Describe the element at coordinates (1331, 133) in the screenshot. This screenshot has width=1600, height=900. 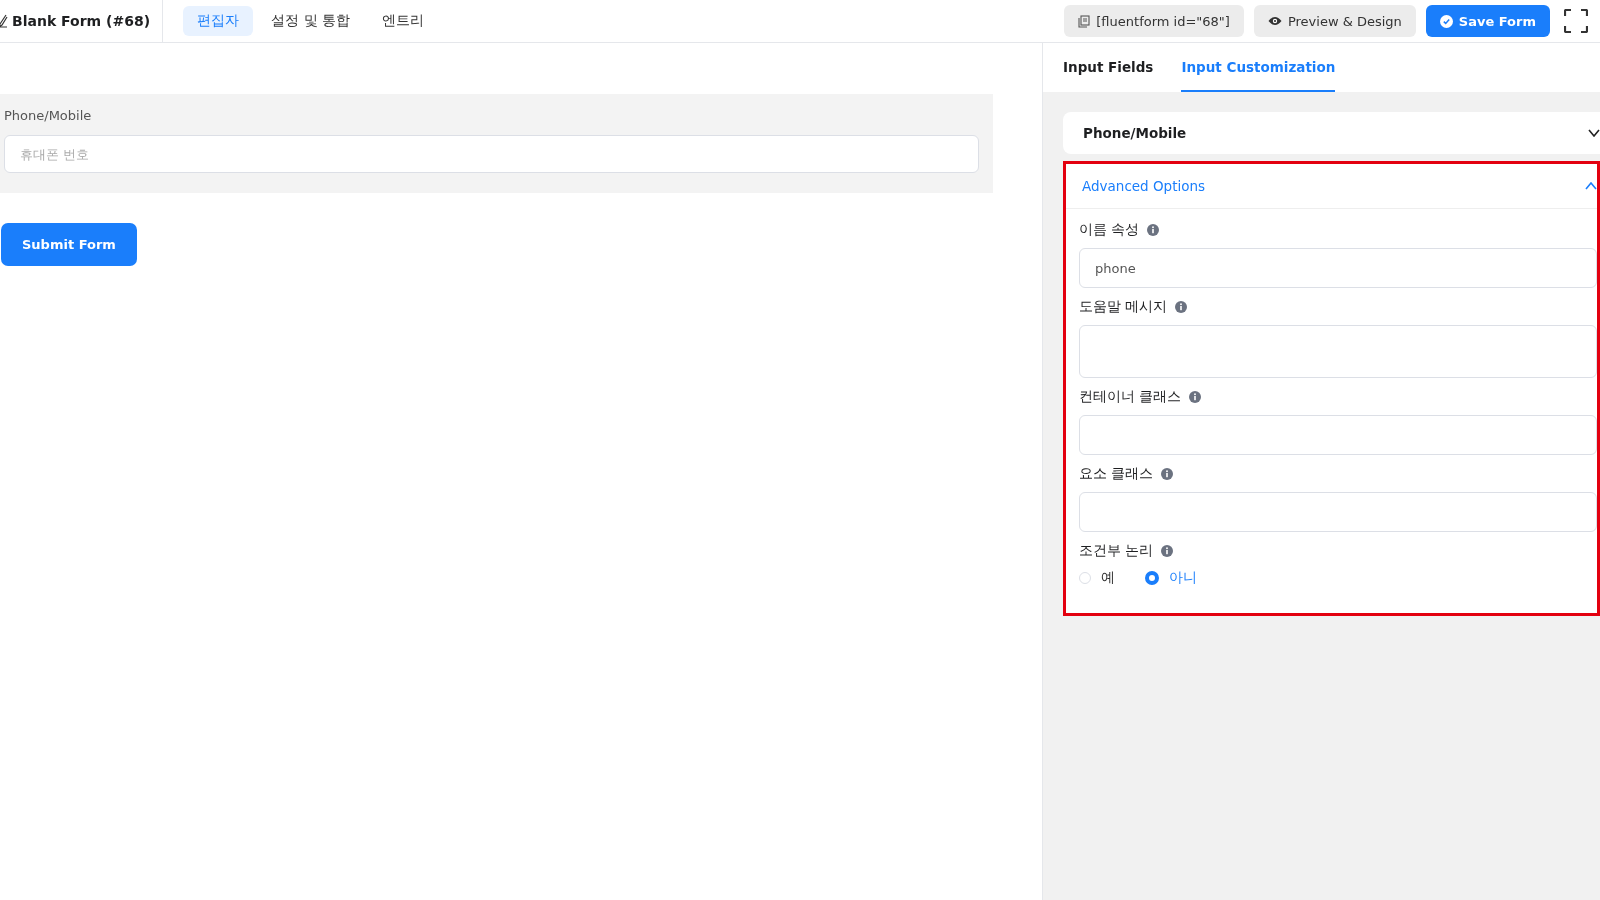
I see `field-section-header: Phone/Mobile` at that location.